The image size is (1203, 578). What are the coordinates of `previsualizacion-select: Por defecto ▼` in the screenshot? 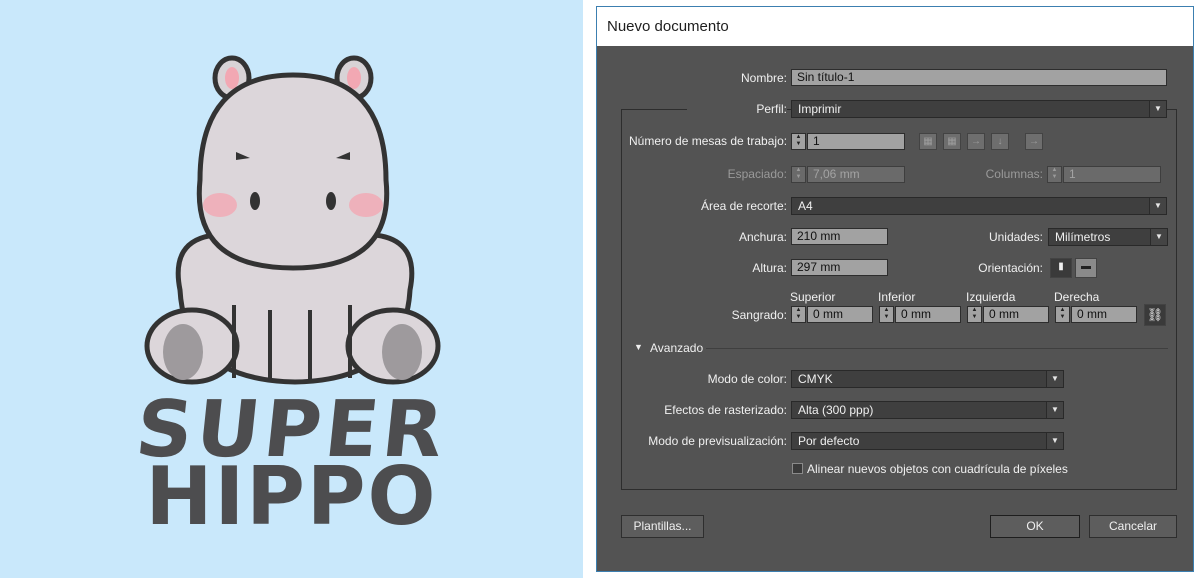 It's located at (927, 441).